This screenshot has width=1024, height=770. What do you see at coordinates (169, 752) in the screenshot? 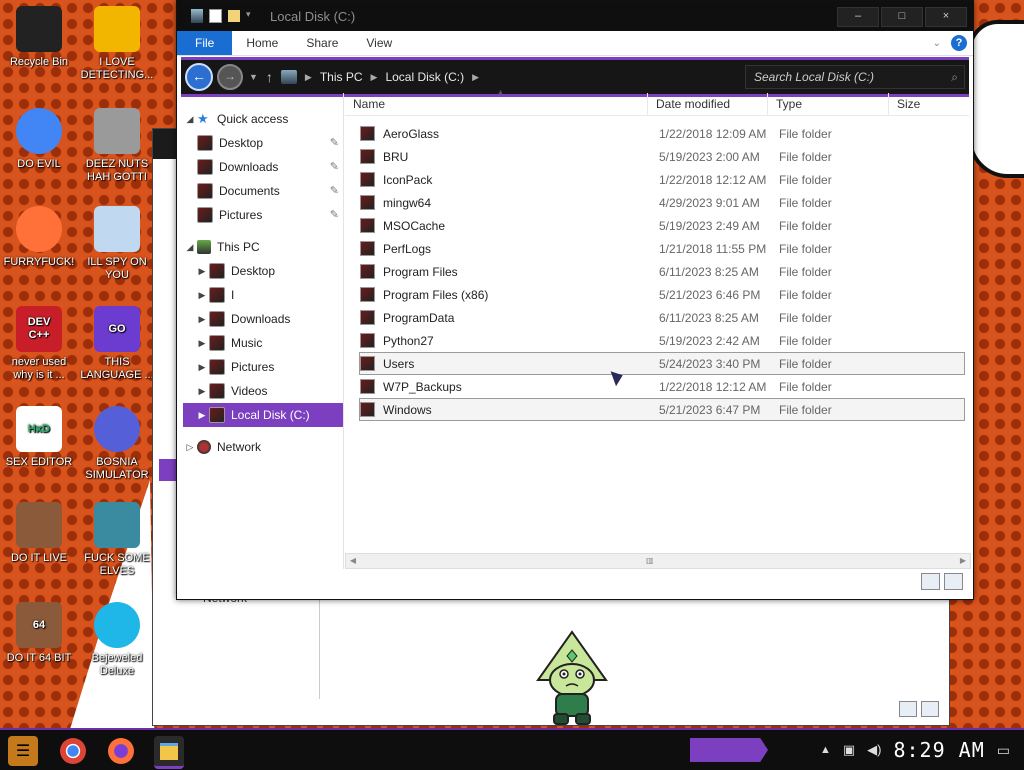
I see `file-explorer-taskbar-icon` at bounding box center [169, 752].